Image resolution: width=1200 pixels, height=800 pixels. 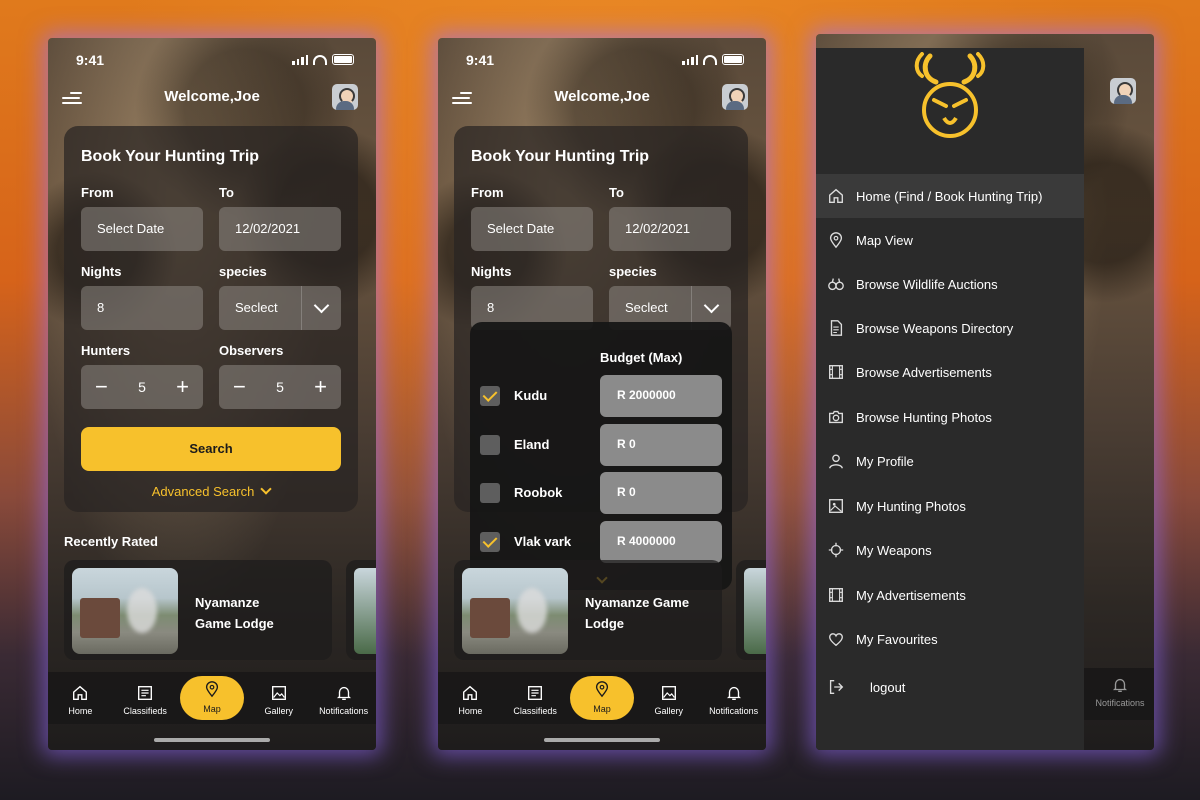 What do you see at coordinates (661, 396) in the screenshot?
I see `budget-input: R 2000000` at bounding box center [661, 396].